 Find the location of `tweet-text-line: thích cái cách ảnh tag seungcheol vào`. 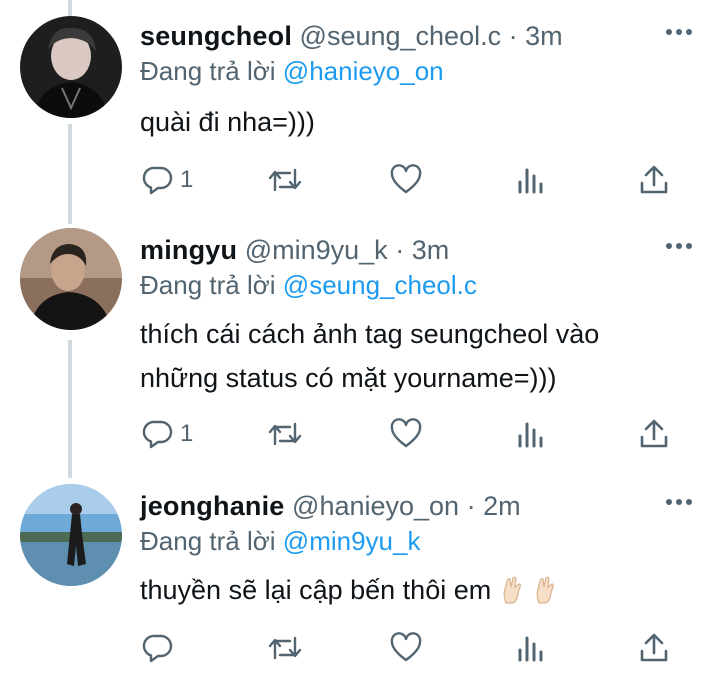

tweet-text-line: thích cái cách ảnh tag seungcheol vào is located at coordinates (370, 334).